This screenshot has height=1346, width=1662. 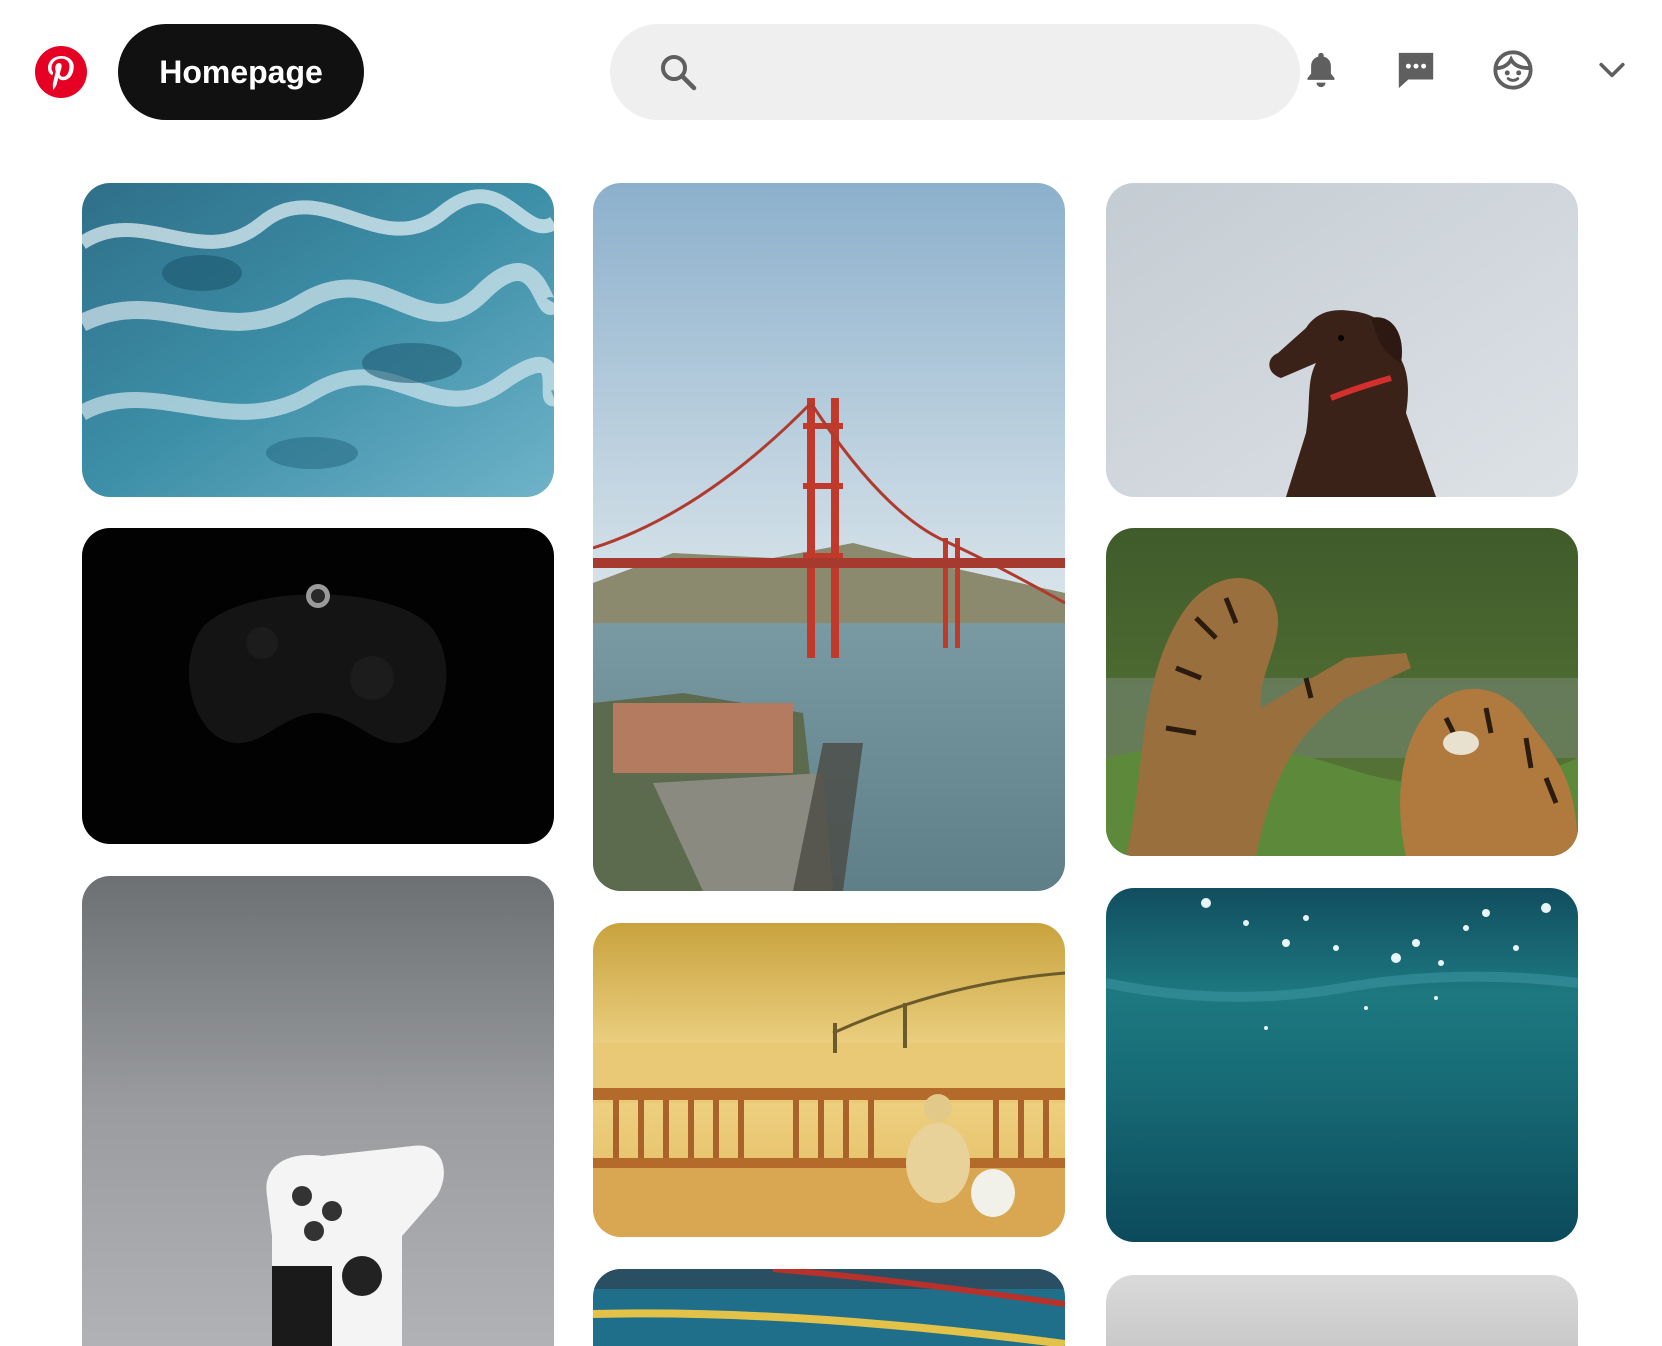 I want to click on top-nav: Homepage, so click(x=831, y=75).